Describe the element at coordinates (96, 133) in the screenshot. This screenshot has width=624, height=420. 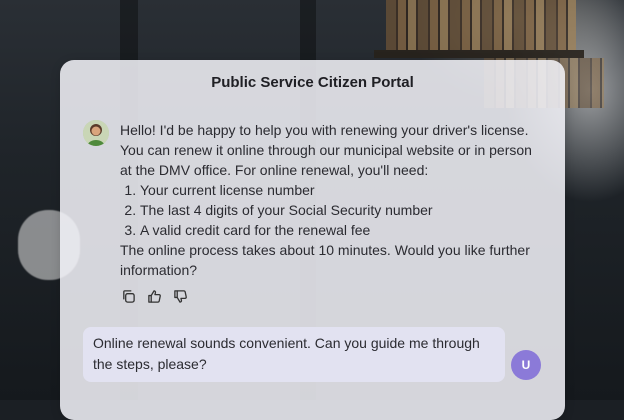
I see `assistant-avatar-icon` at that location.